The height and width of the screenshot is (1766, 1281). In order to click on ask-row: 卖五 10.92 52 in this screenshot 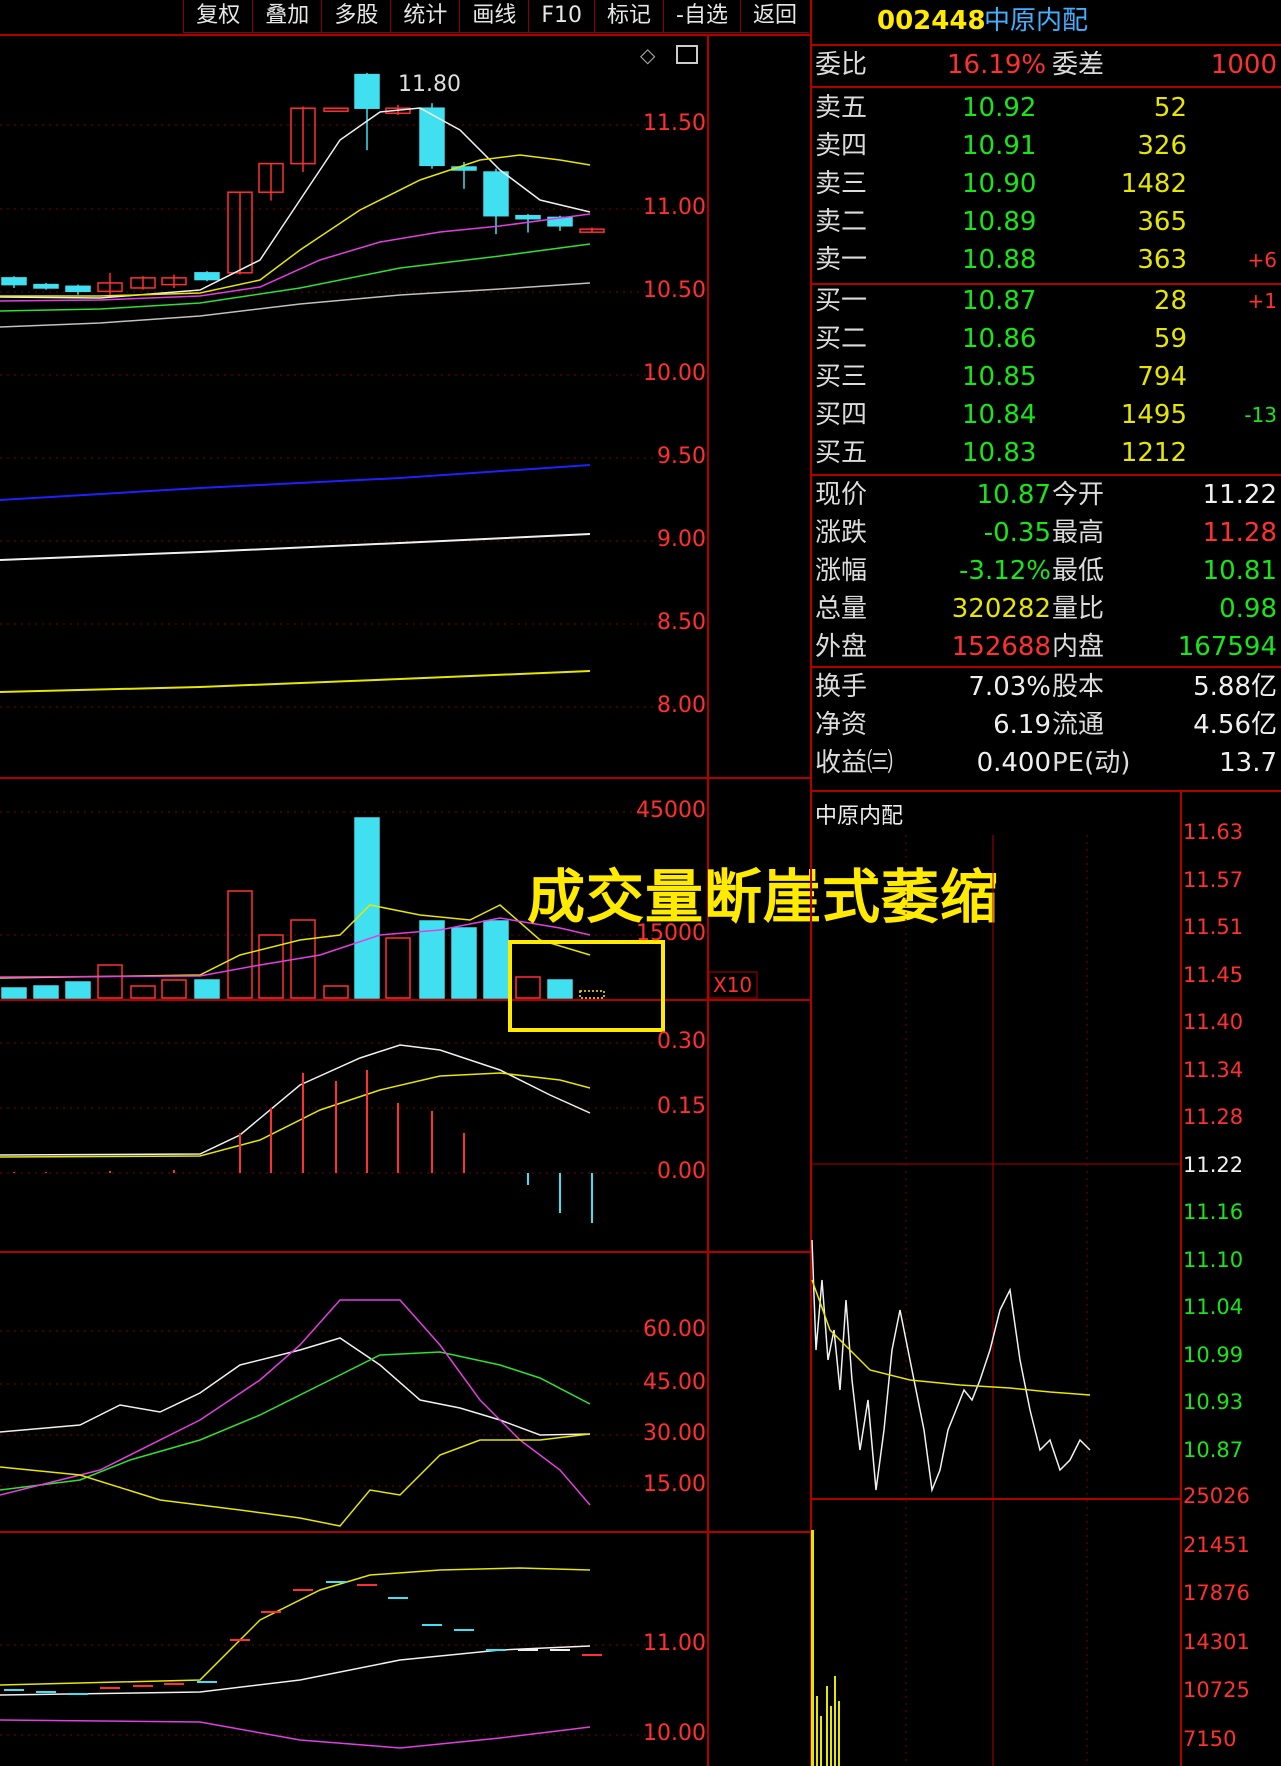, I will do `click(1046, 108)`.